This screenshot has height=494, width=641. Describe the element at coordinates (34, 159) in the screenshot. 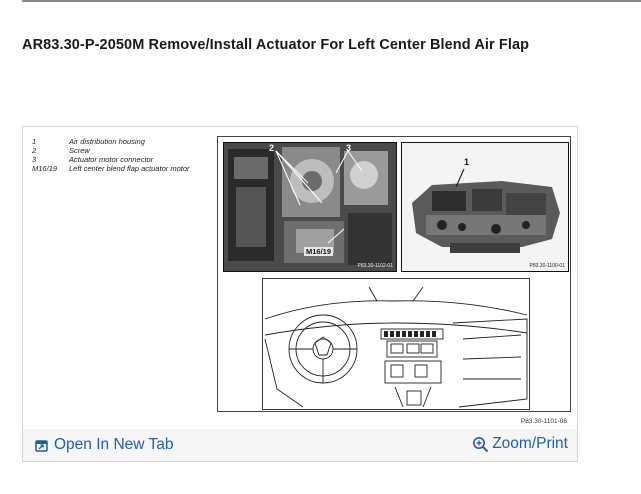

I see `legend-number: 3` at that location.